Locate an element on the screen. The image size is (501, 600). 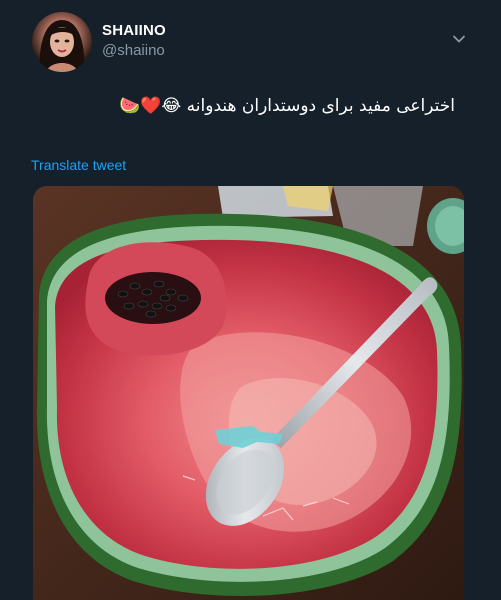
author-handle: @shaiino is located at coordinates (133, 50).